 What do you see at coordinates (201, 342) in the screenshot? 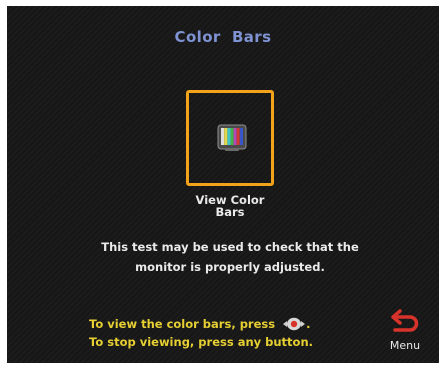
I see `stop-instruction: To stop viewing, press any button.` at bounding box center [201, 342].